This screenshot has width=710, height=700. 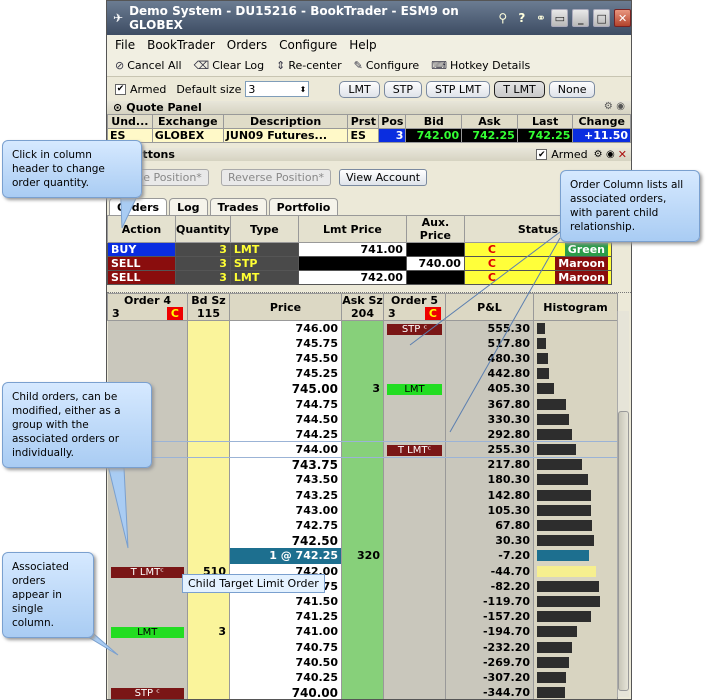 What do you see at coordinates (572, 89) in the screenshot?
I see `type-none-button: None` at bounding box center [572, 89].